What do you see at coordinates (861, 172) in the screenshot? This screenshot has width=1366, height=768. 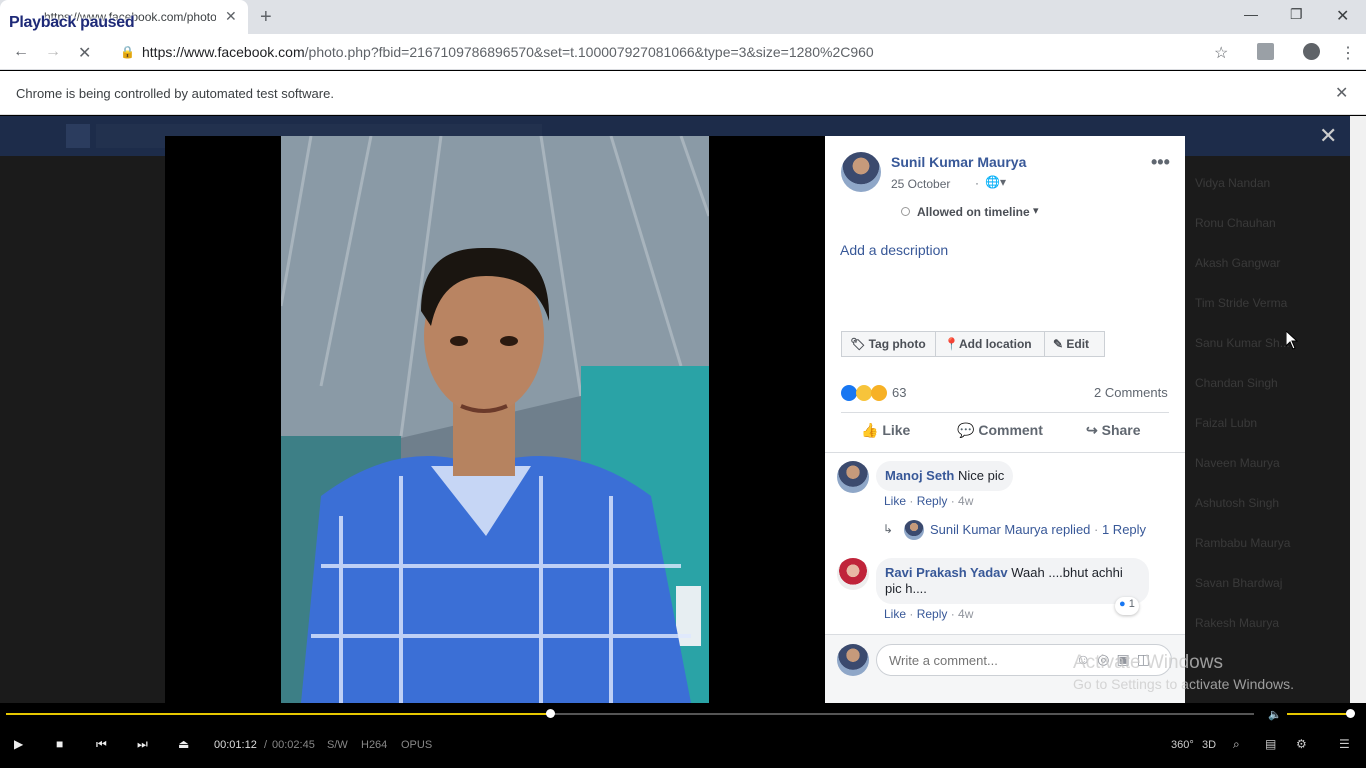 I see `author-avatar` at bounding box center [861, 172].